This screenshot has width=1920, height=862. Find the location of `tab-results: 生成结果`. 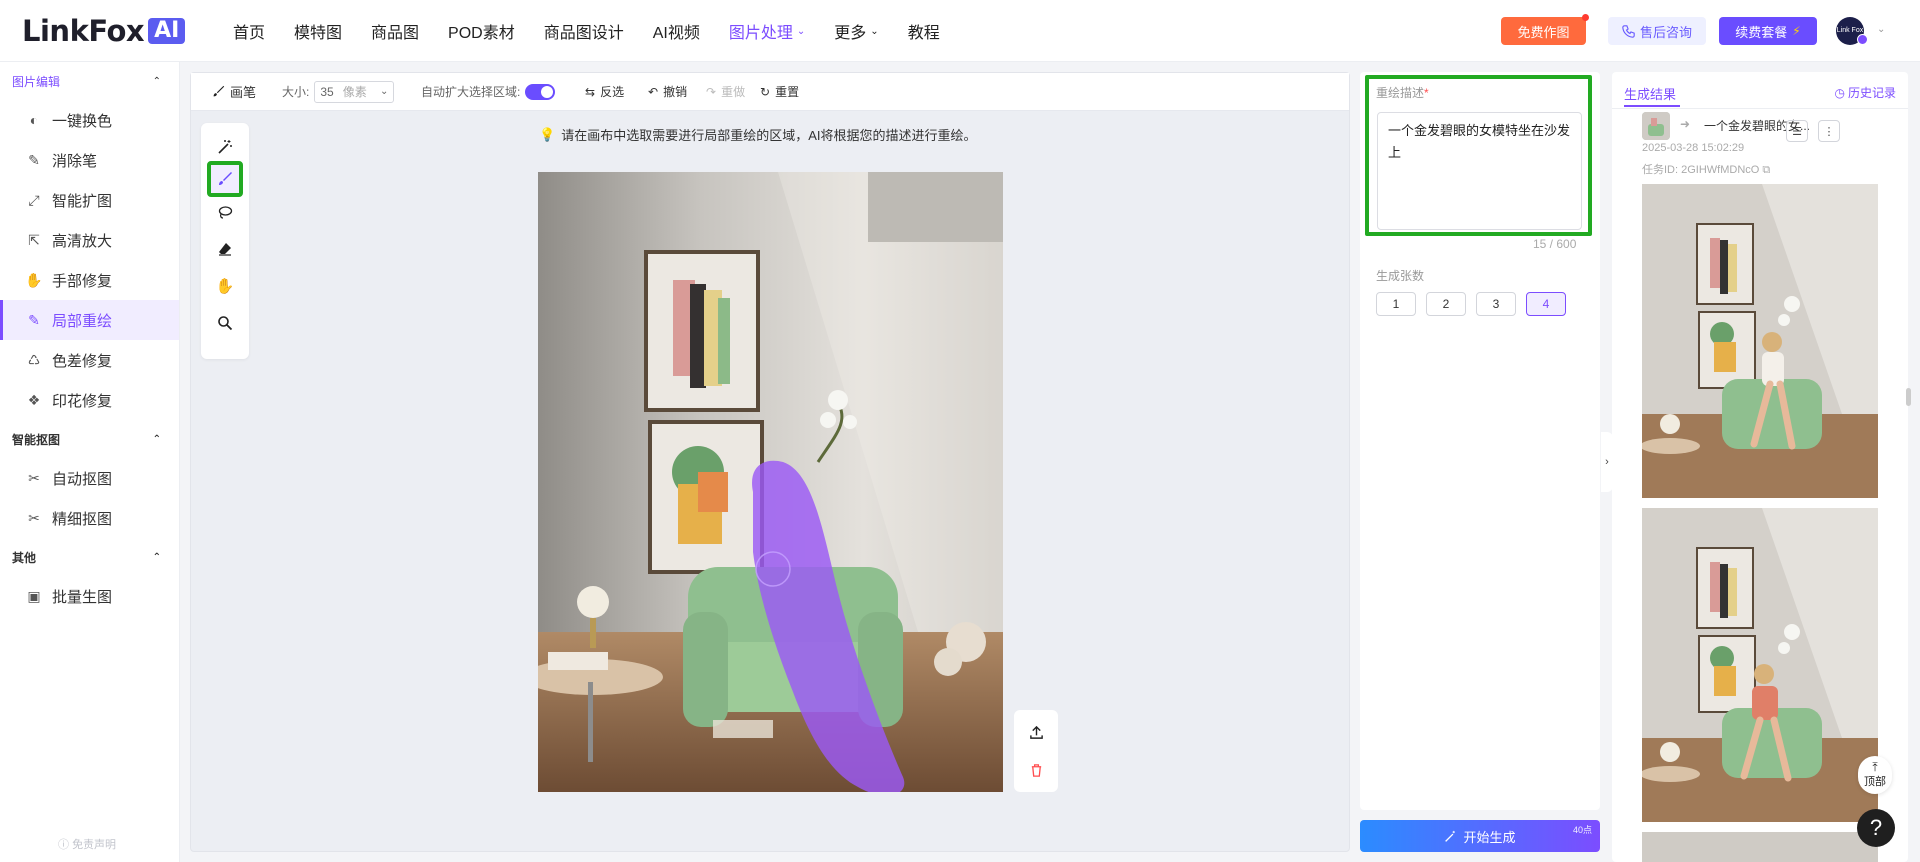

tab-results: 生成结果 is located at coordinates (1650, 93).